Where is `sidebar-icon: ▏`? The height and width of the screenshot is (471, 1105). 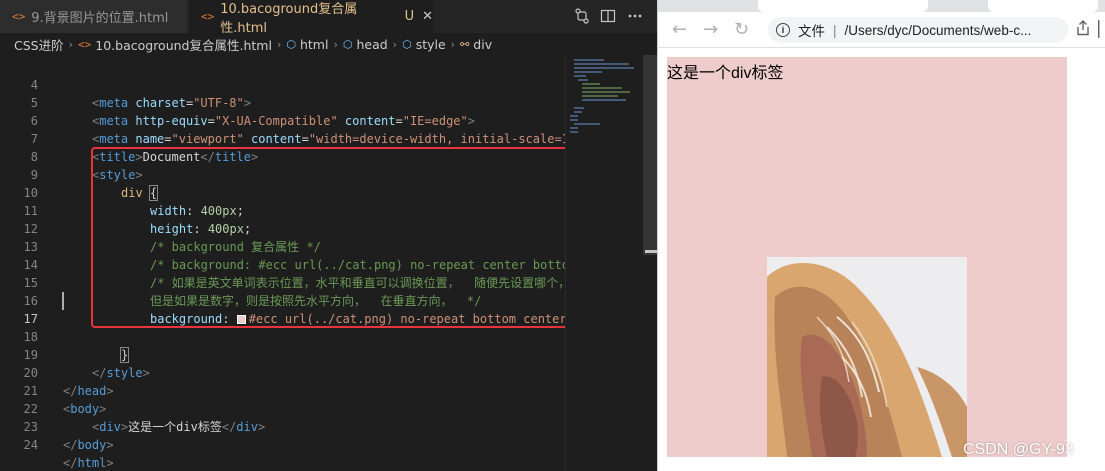
sidebar-icon: ▏ is located at coordinates (1101, 29).